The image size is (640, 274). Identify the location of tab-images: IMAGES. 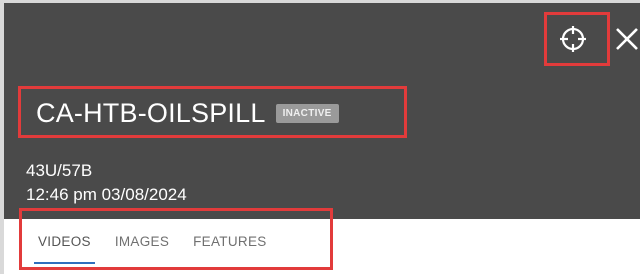
(142, 241).